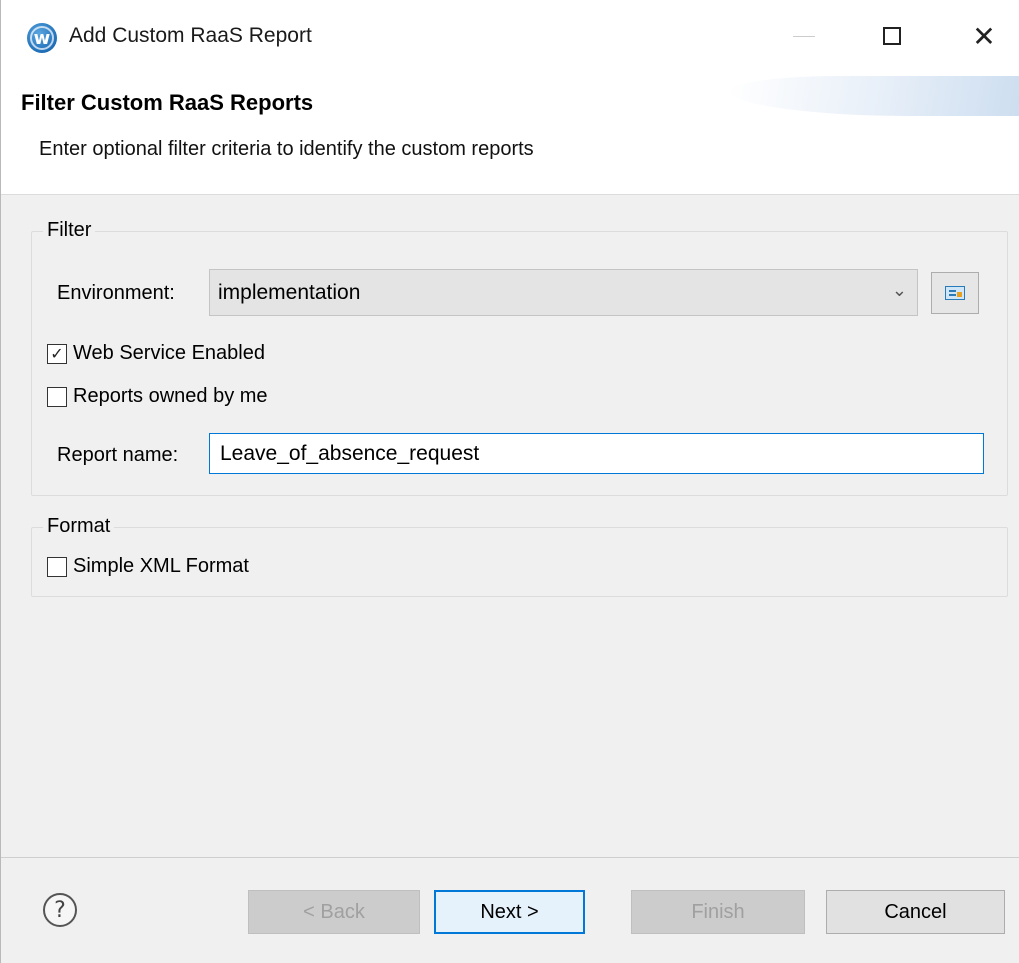 This screenshot has height=963, width=1019. What do you see at coordinates (79, 526) in the screenshot?
I see `format-group-legend: Format` at bounding box center [79, 526].